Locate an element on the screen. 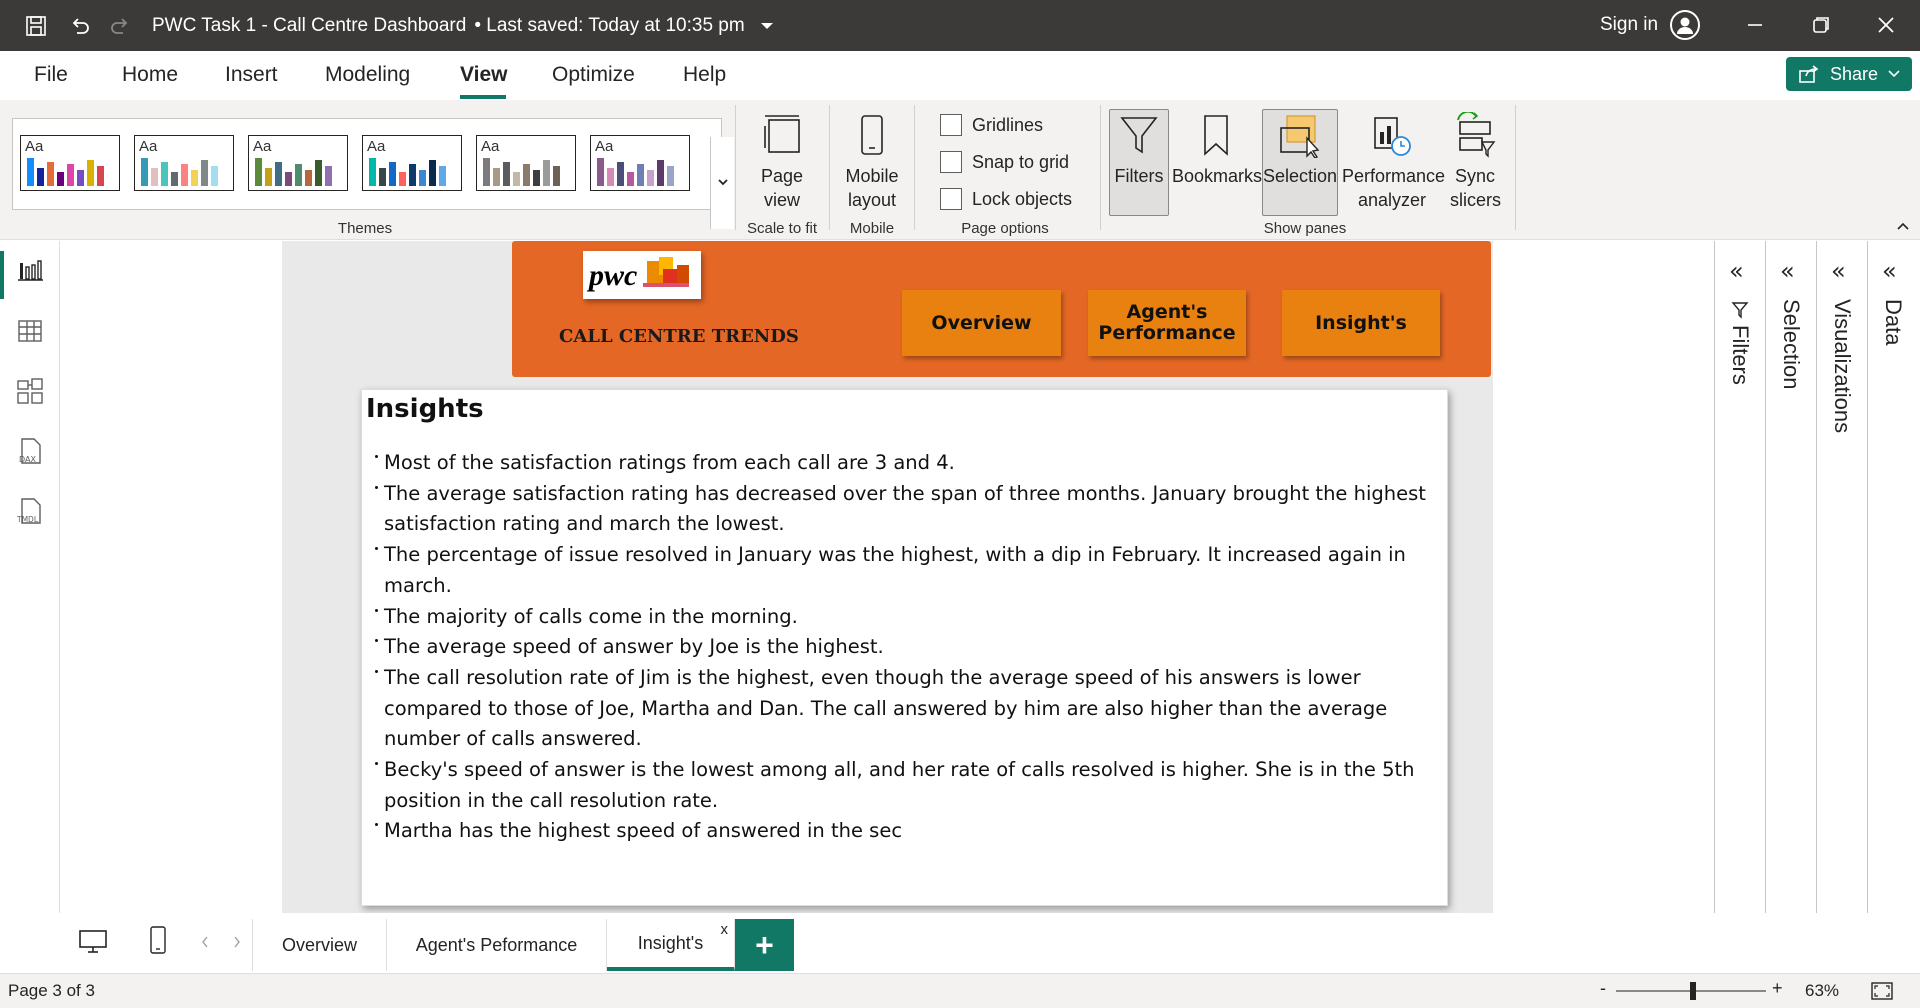  theme-aa-label: Aa is located at coordinates (376, 146).